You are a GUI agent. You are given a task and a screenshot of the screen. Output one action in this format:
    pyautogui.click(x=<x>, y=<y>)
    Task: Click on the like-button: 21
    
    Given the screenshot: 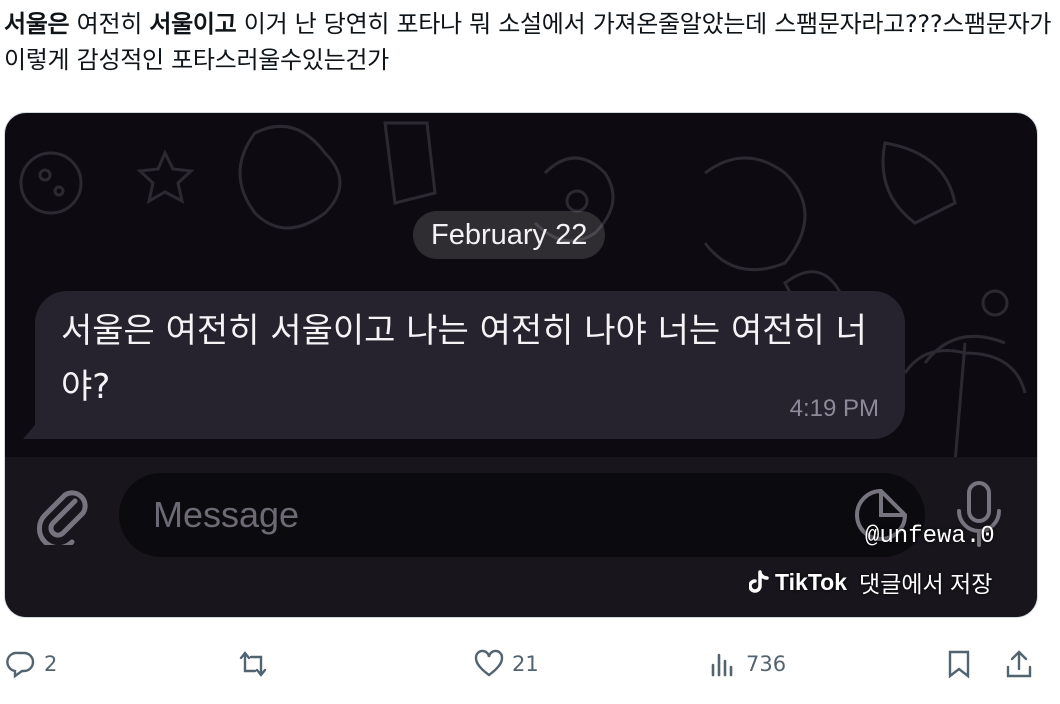 What is the action you would take?
    pyautogui.click(x=506, y=664)
    